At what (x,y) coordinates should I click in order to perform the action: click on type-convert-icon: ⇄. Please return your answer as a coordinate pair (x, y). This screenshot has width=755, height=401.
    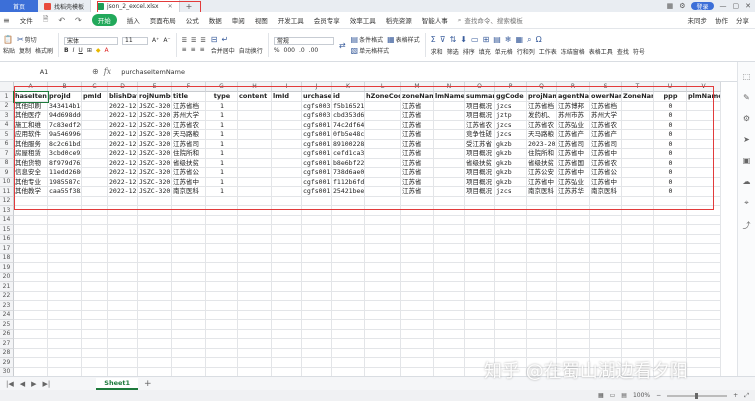
    Looking at the image, I should click on (342, 45).